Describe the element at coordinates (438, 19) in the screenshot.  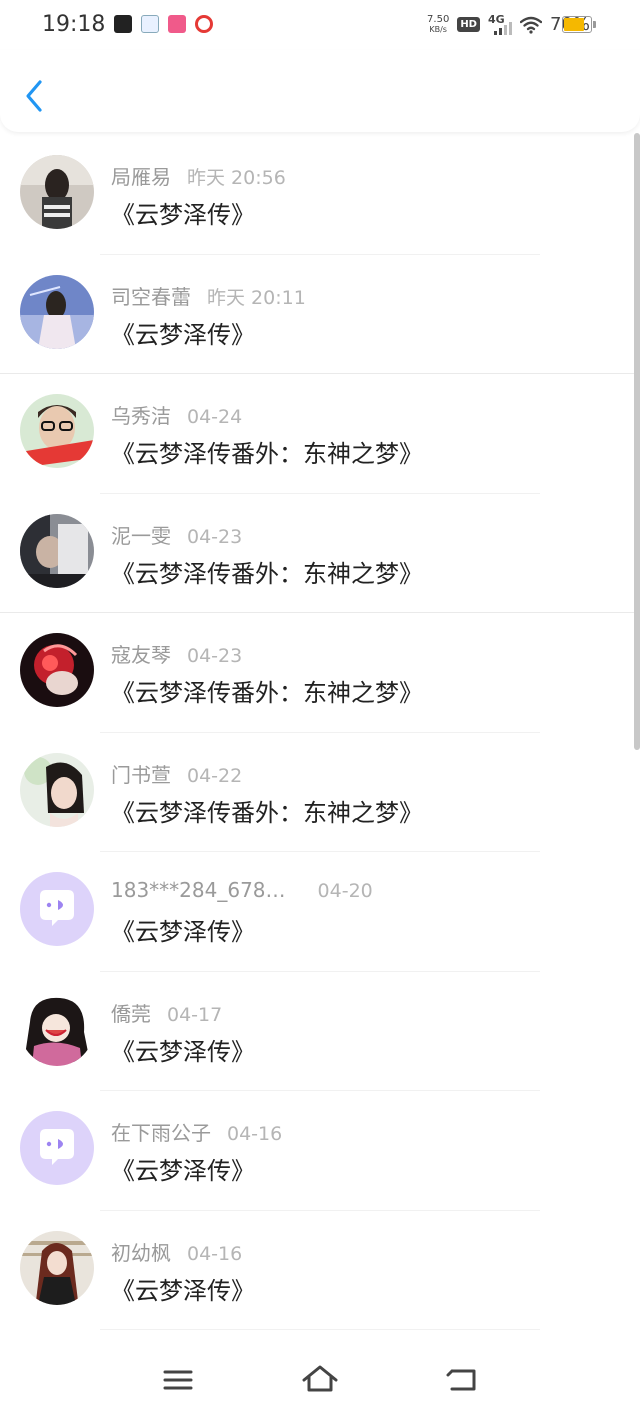
I see `network-speed-value: 7.50` at that location.